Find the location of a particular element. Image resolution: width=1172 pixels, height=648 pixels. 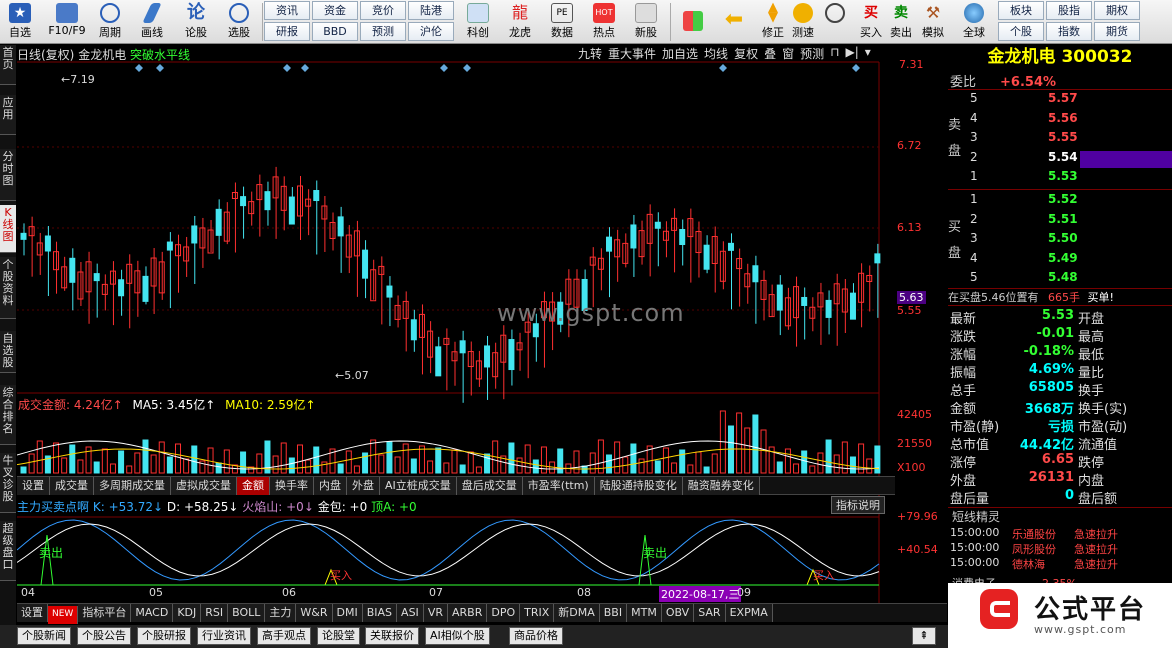

toolbar-btn-simulate: ⚒ 模拟 is located at coordinates (933, 22).